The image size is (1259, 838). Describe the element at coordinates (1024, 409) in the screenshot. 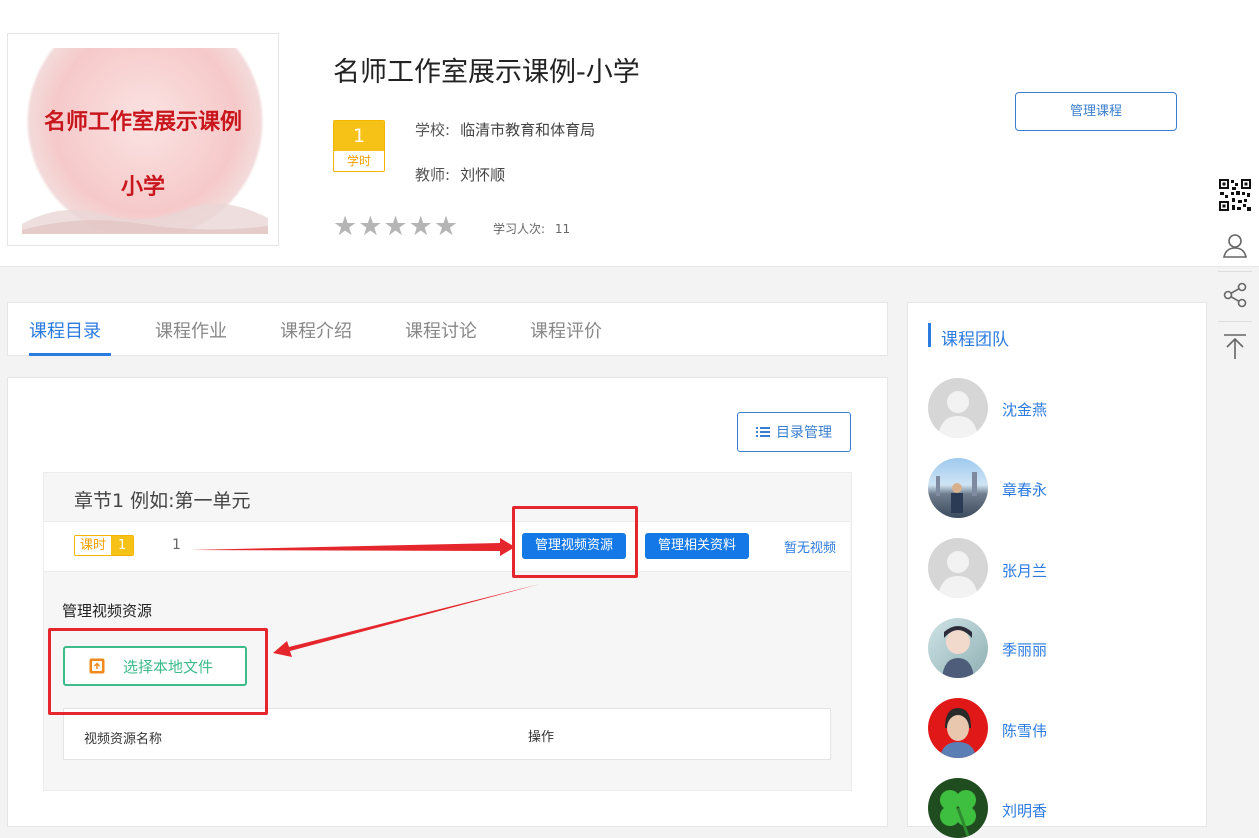

I see `team-member-name: 沈金燕` at that location.